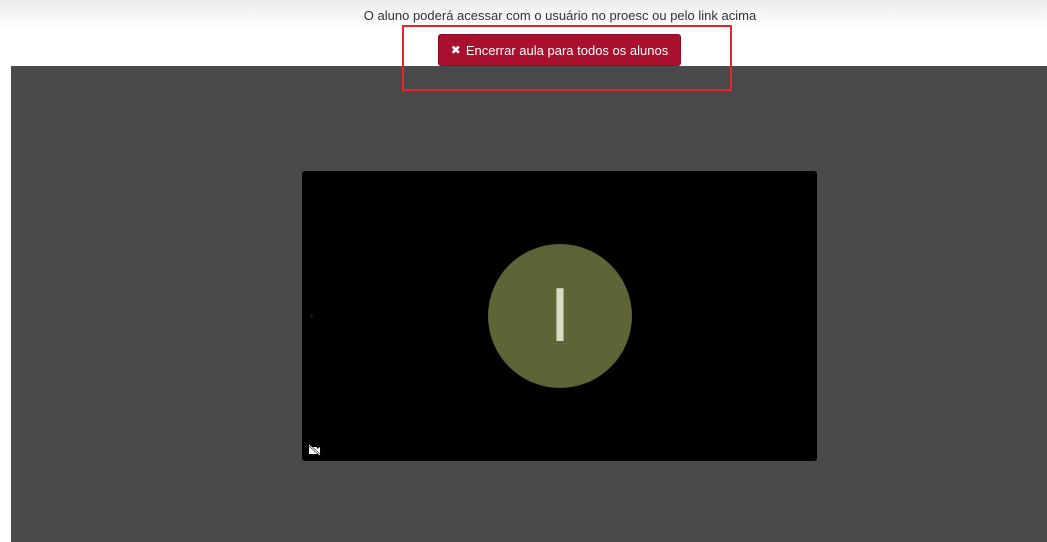 This screenshot has width=1047, height=542. I want to click on participant-avatar: I, so click(560, 316).